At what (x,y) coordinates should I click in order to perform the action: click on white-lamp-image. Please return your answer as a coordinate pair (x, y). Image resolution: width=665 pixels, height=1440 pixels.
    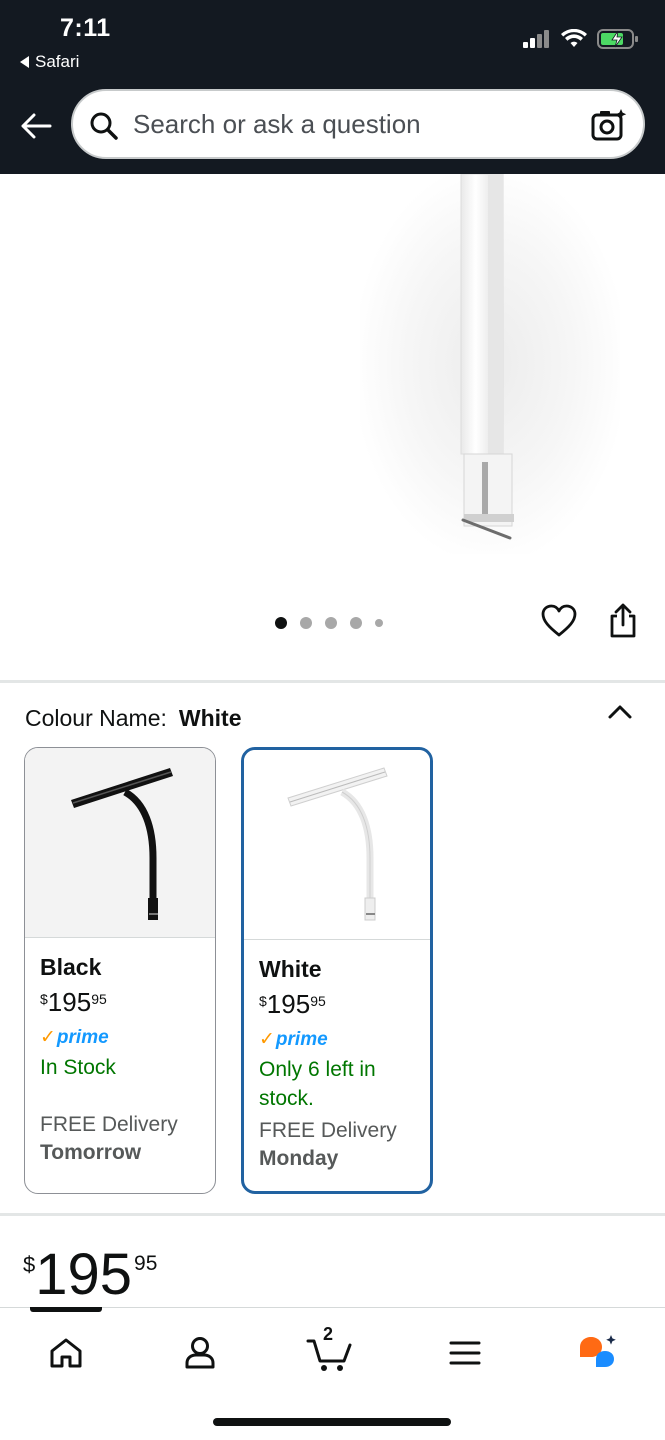
    Looking at the image, I should click on (337, 844).